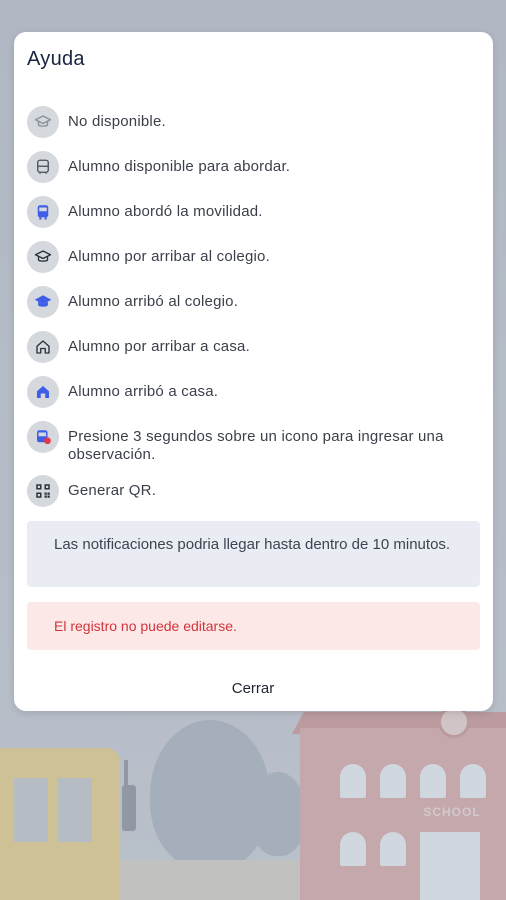 This screenshot has height=900, width=506. I want to click on bus-outline-icon, so click(43, 167).